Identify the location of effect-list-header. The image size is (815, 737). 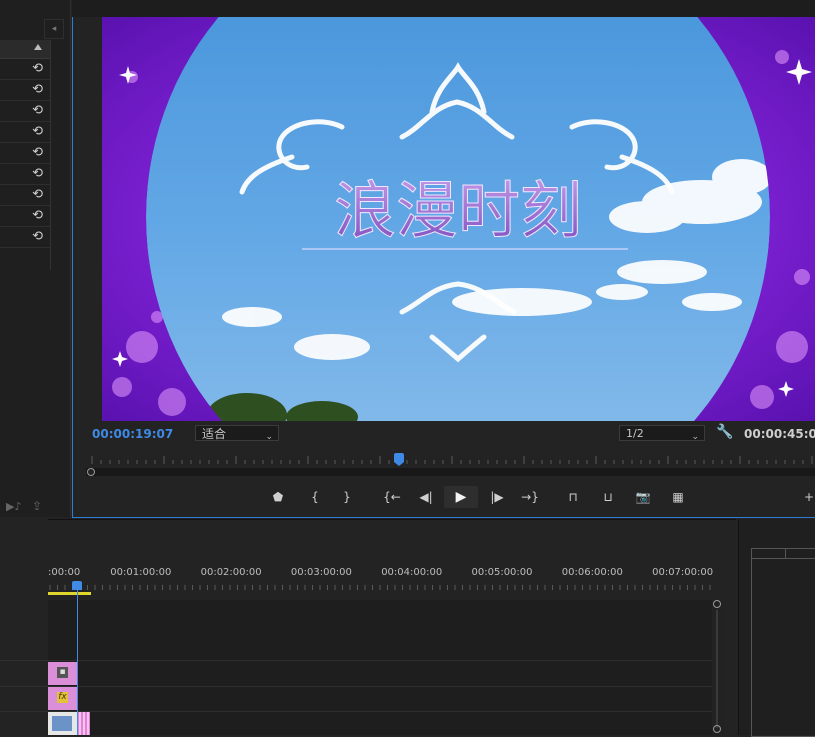
(25, 49).